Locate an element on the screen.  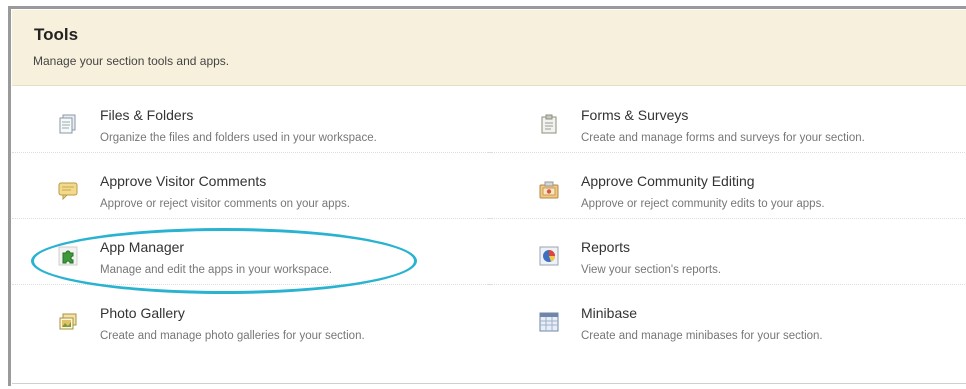
minibase-table-icon is located at coordinates (549, 322).